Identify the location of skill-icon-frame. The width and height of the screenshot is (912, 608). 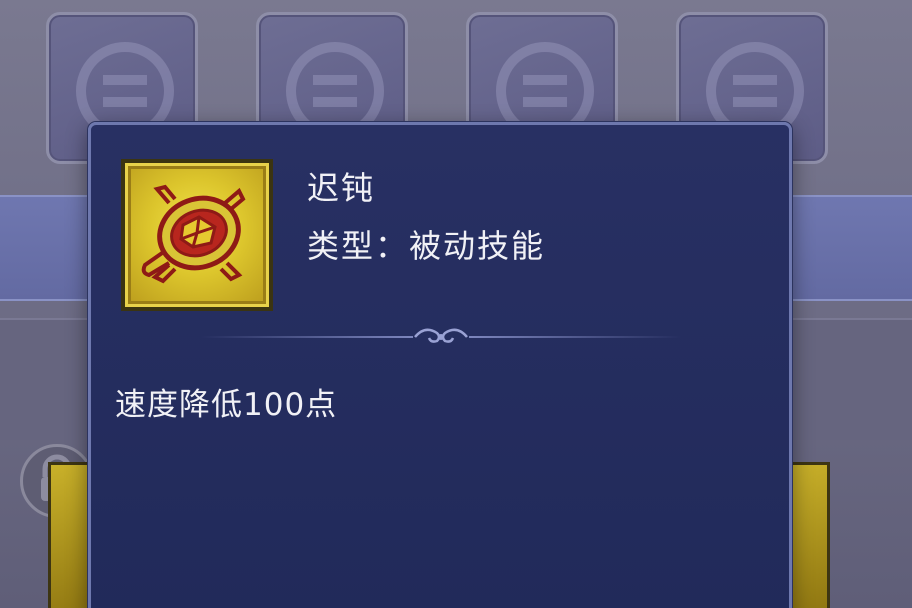
(197, 235).